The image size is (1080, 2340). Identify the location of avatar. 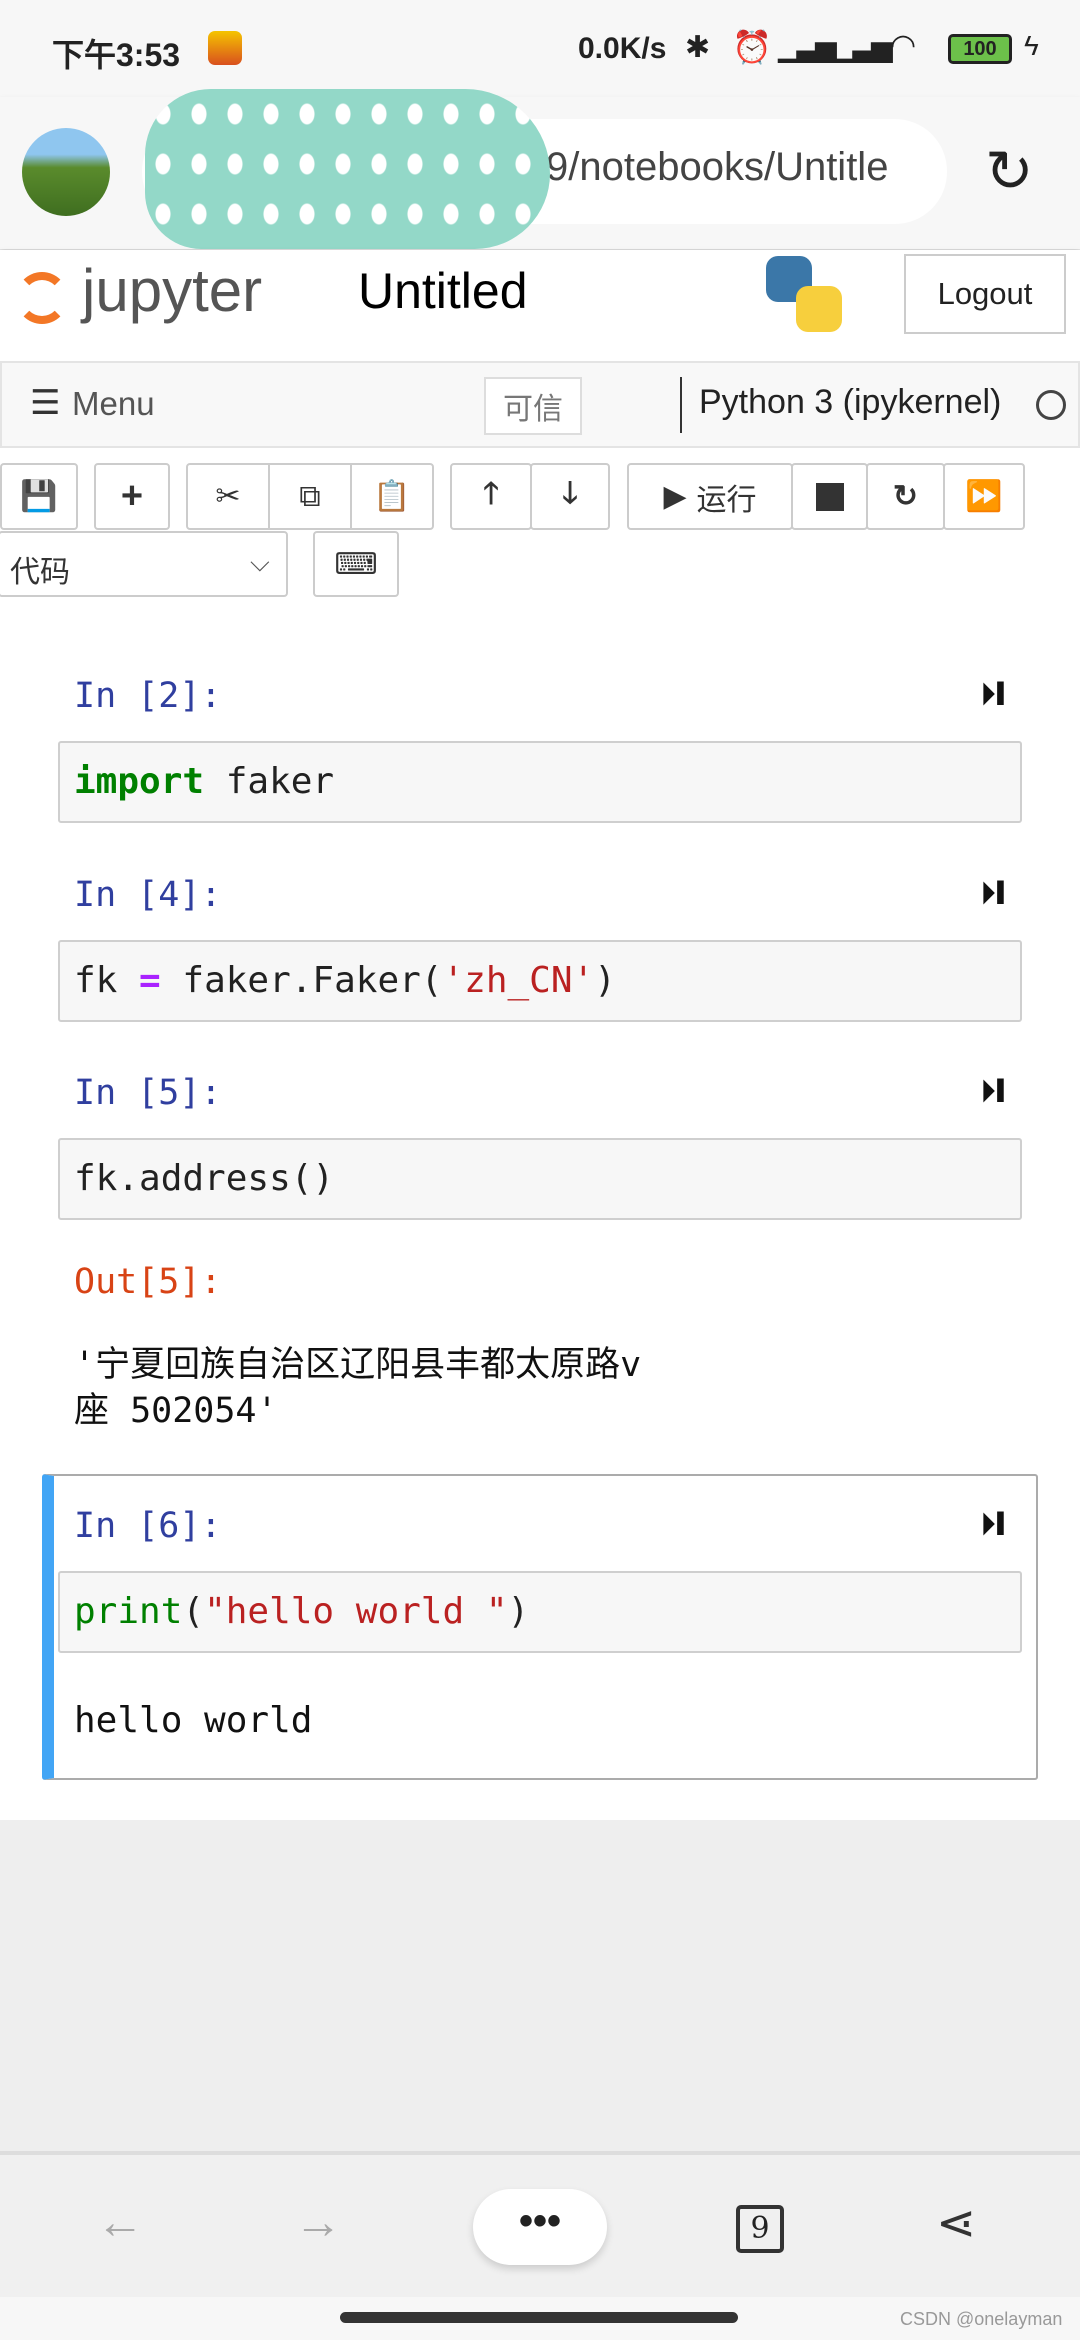
(66, 172).